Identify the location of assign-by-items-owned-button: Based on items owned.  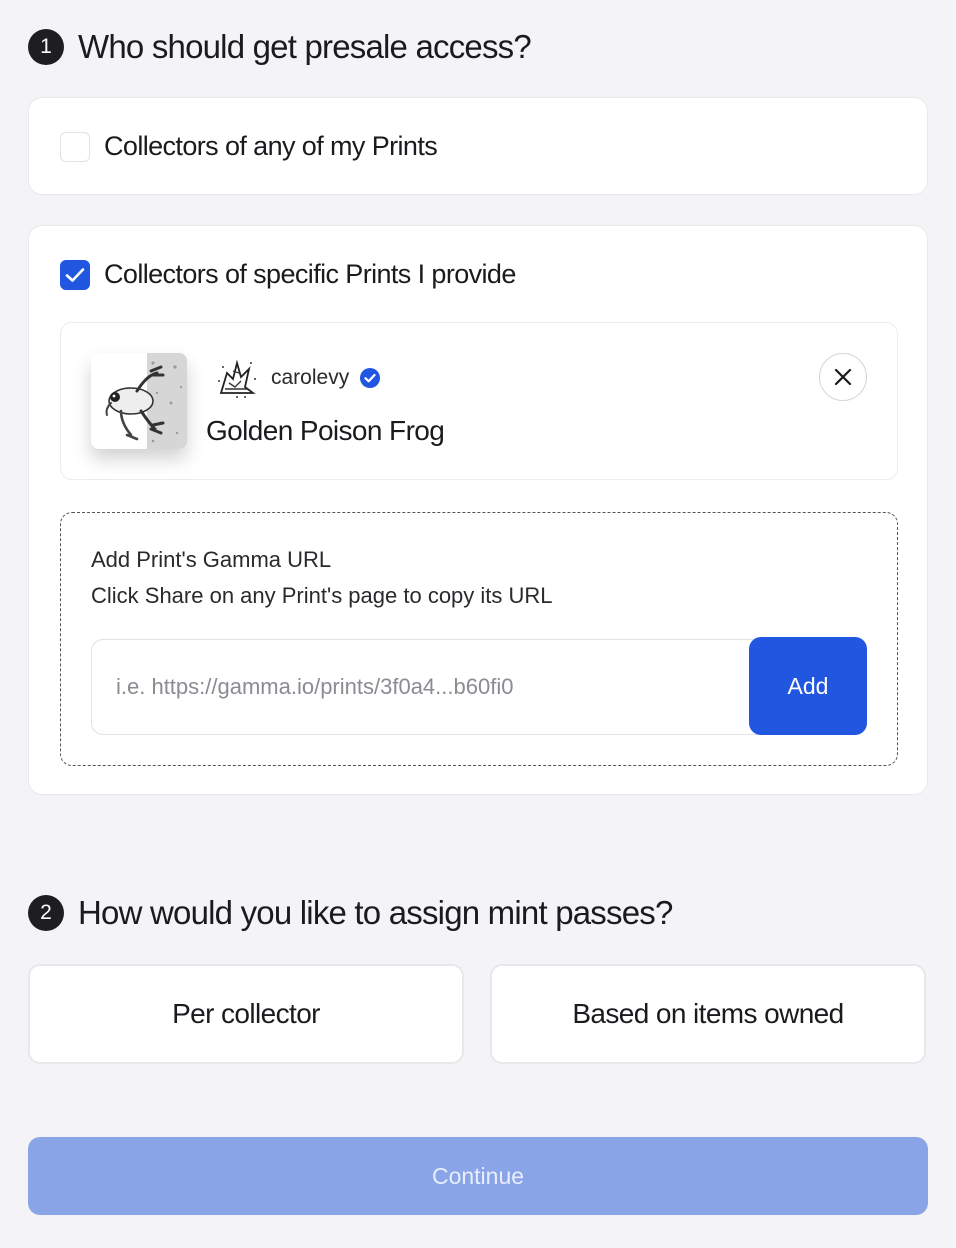
(708, 1014).